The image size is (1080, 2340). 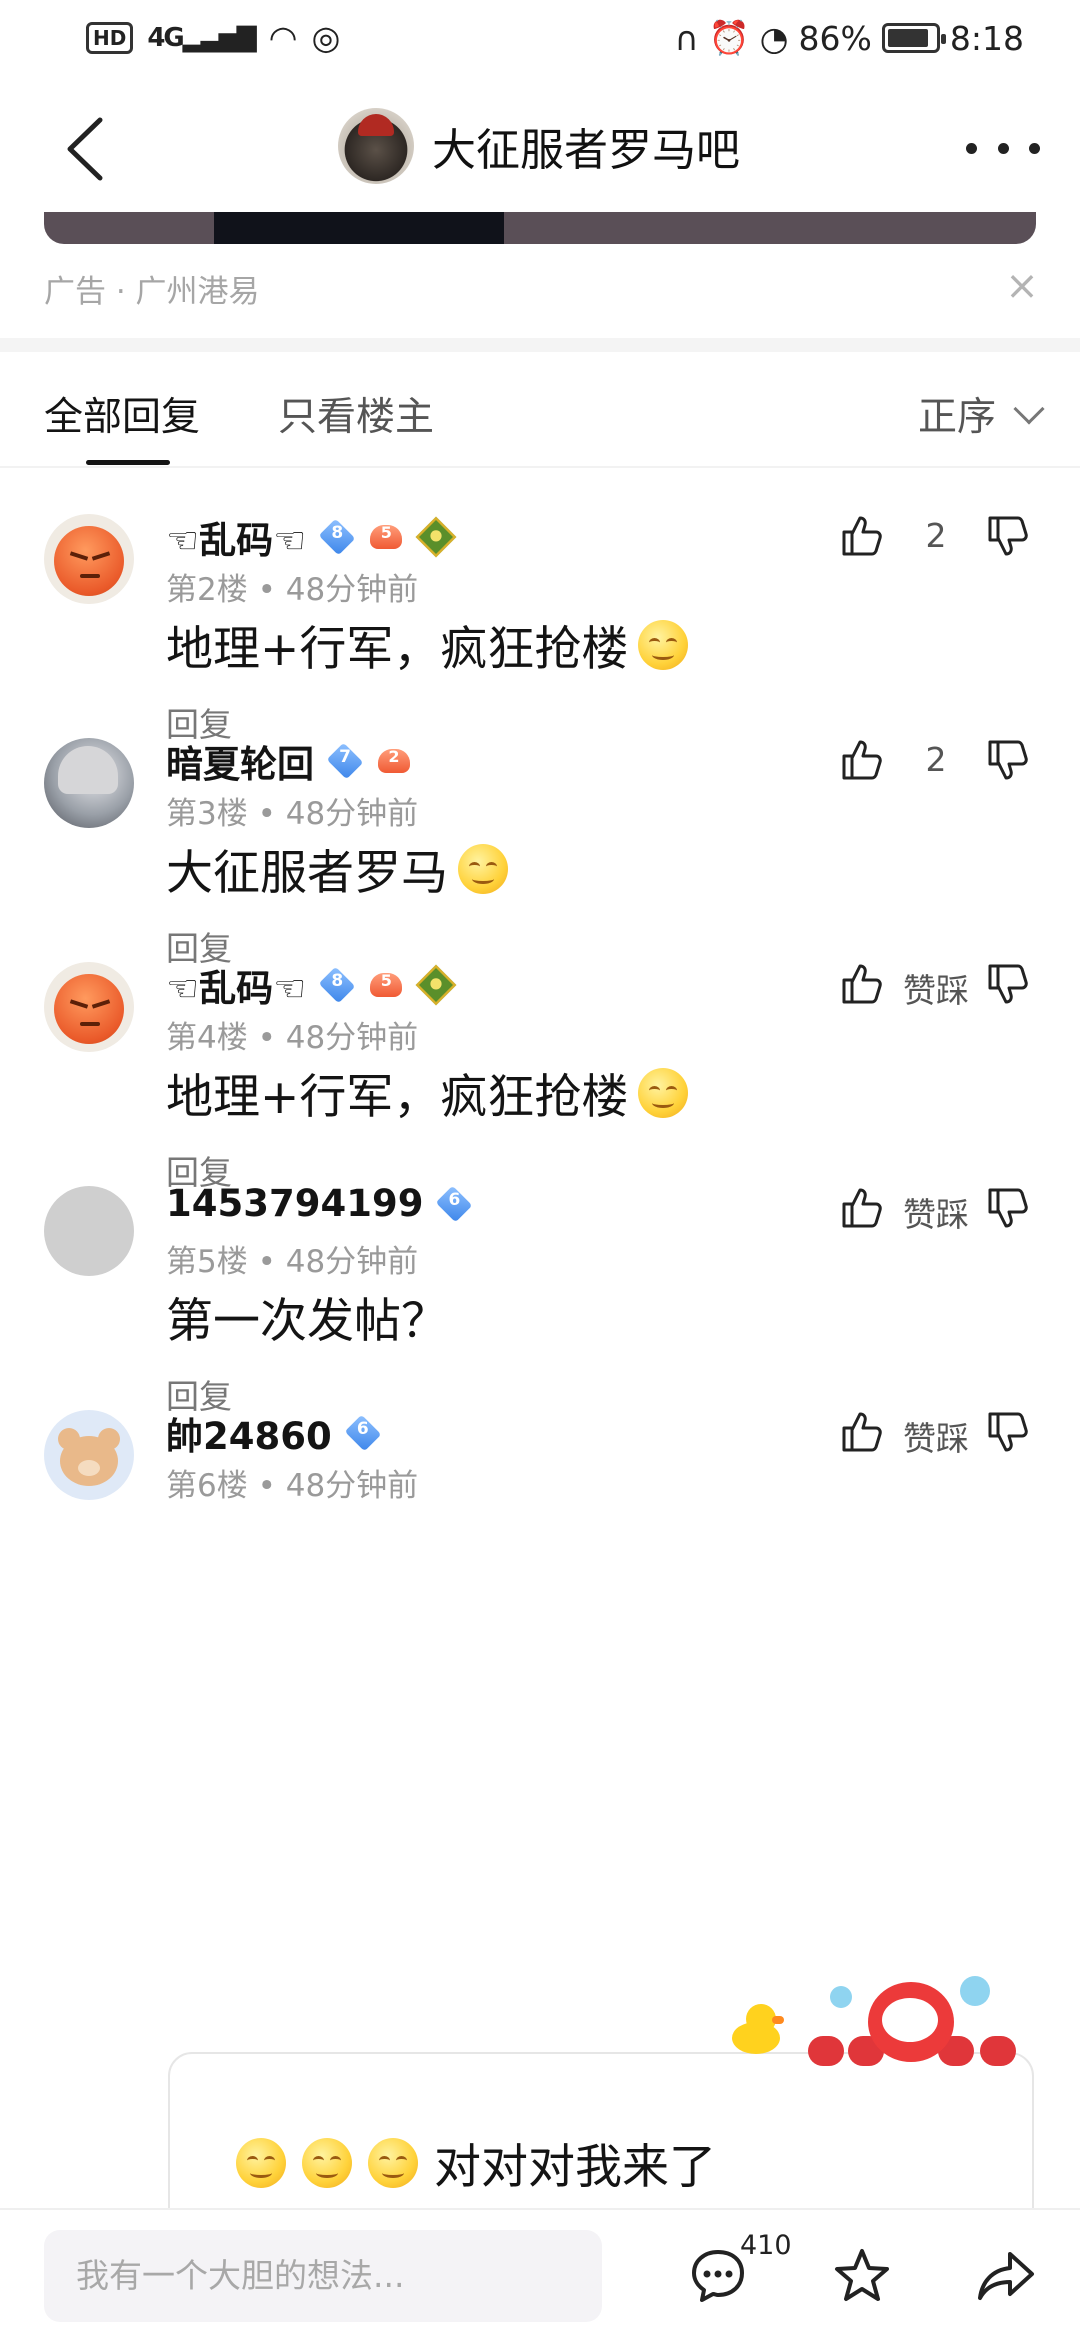 What do you see at coordinates (918, 2026) in the screenshot?
I see `octopus-sticker-icon` at bounding box center [918, 2026].